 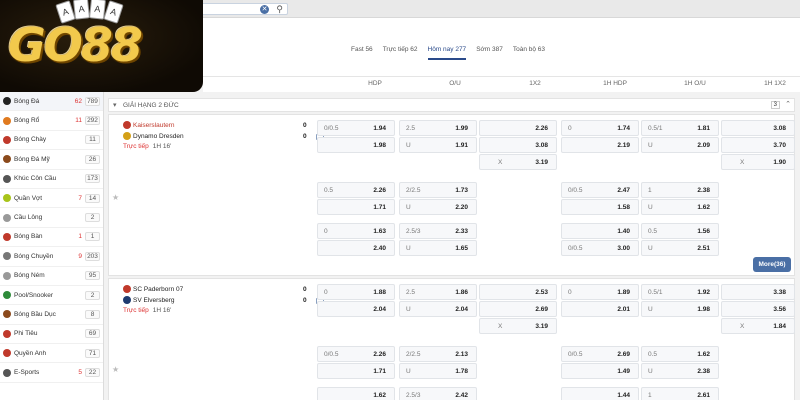 I want to click on sidebar-item: Bóng Bầu Dục 8, so click(x=51, y=315).